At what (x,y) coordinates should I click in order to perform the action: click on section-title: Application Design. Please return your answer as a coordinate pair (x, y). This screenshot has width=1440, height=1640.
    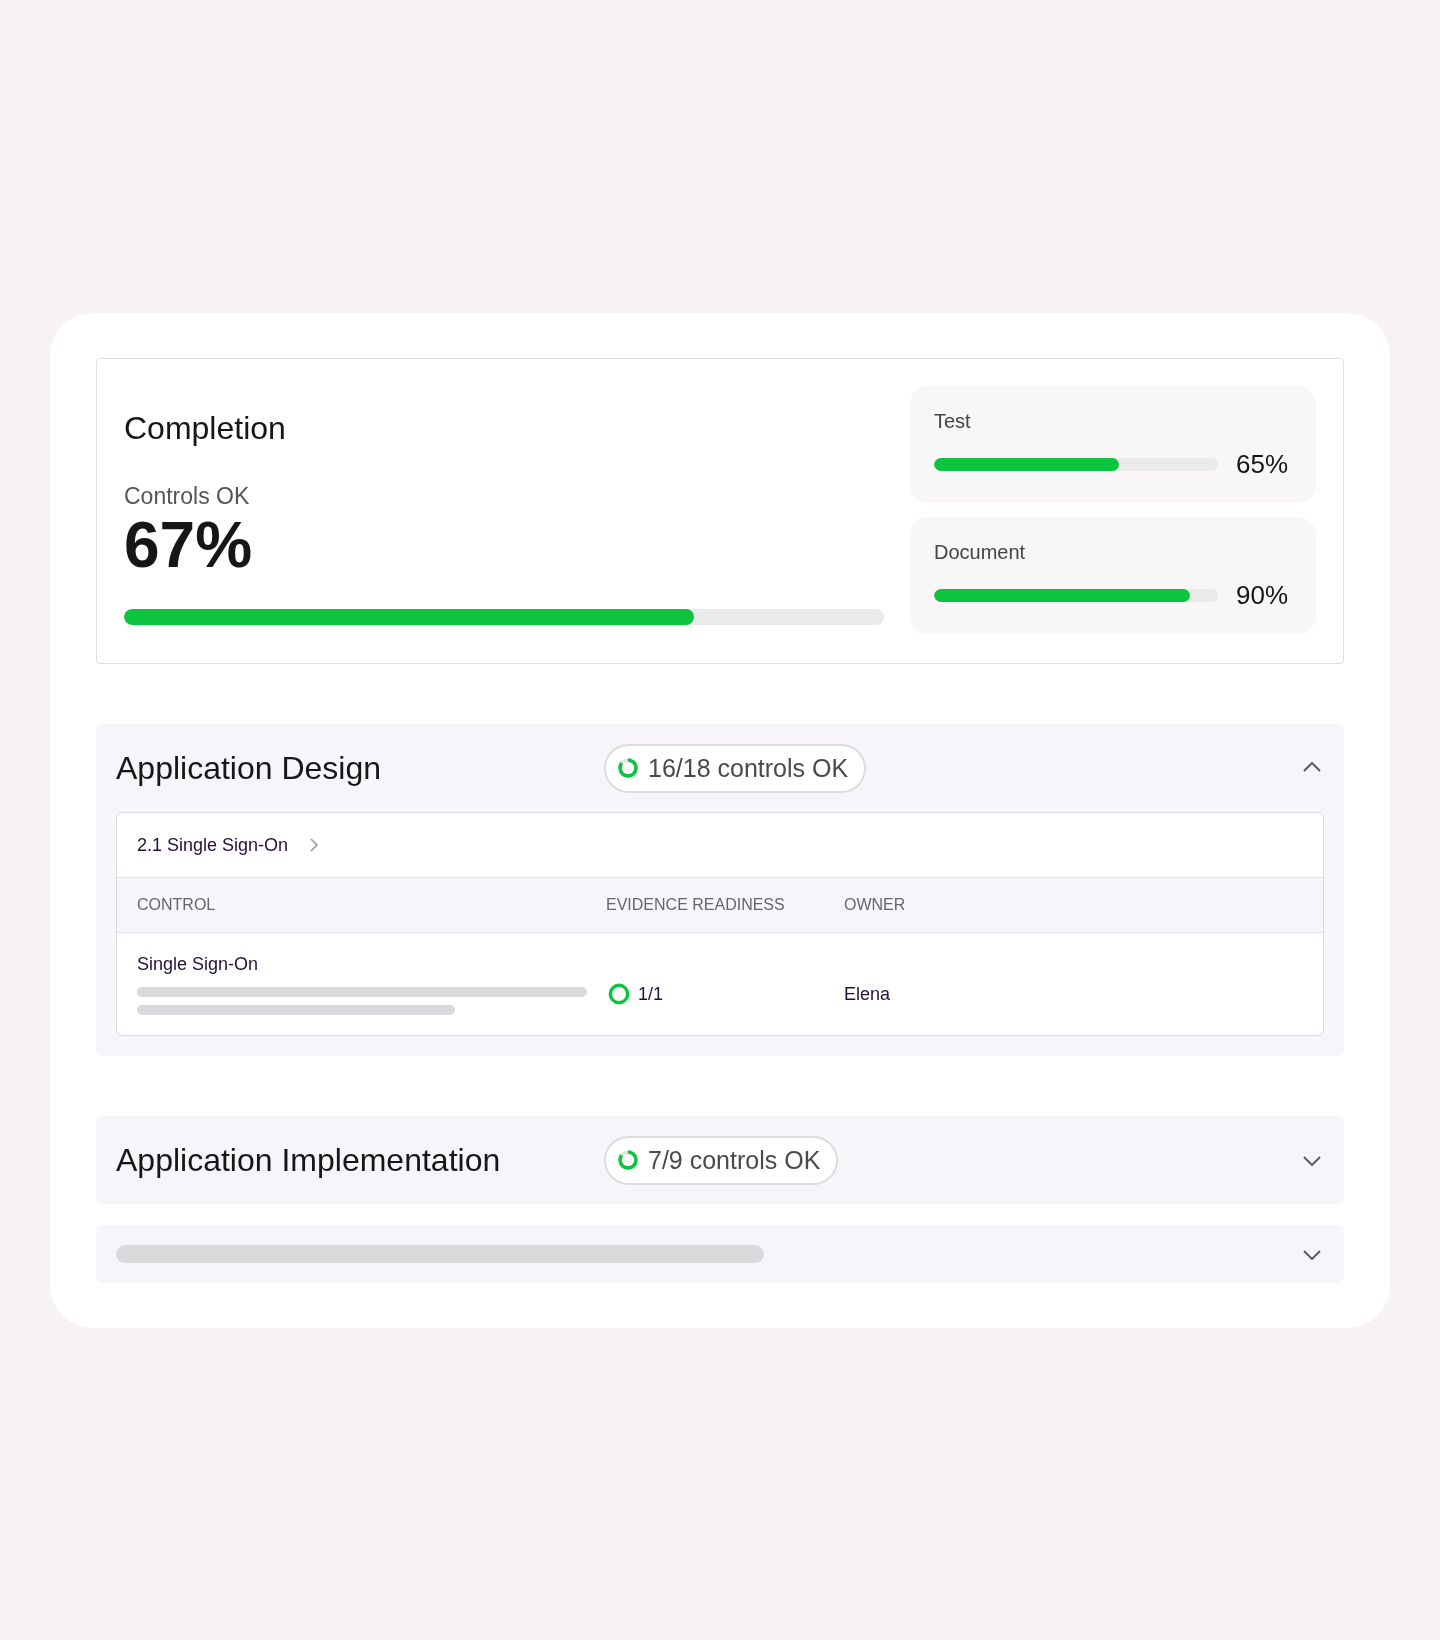
    Looking at the image, I should click on (249, 768).